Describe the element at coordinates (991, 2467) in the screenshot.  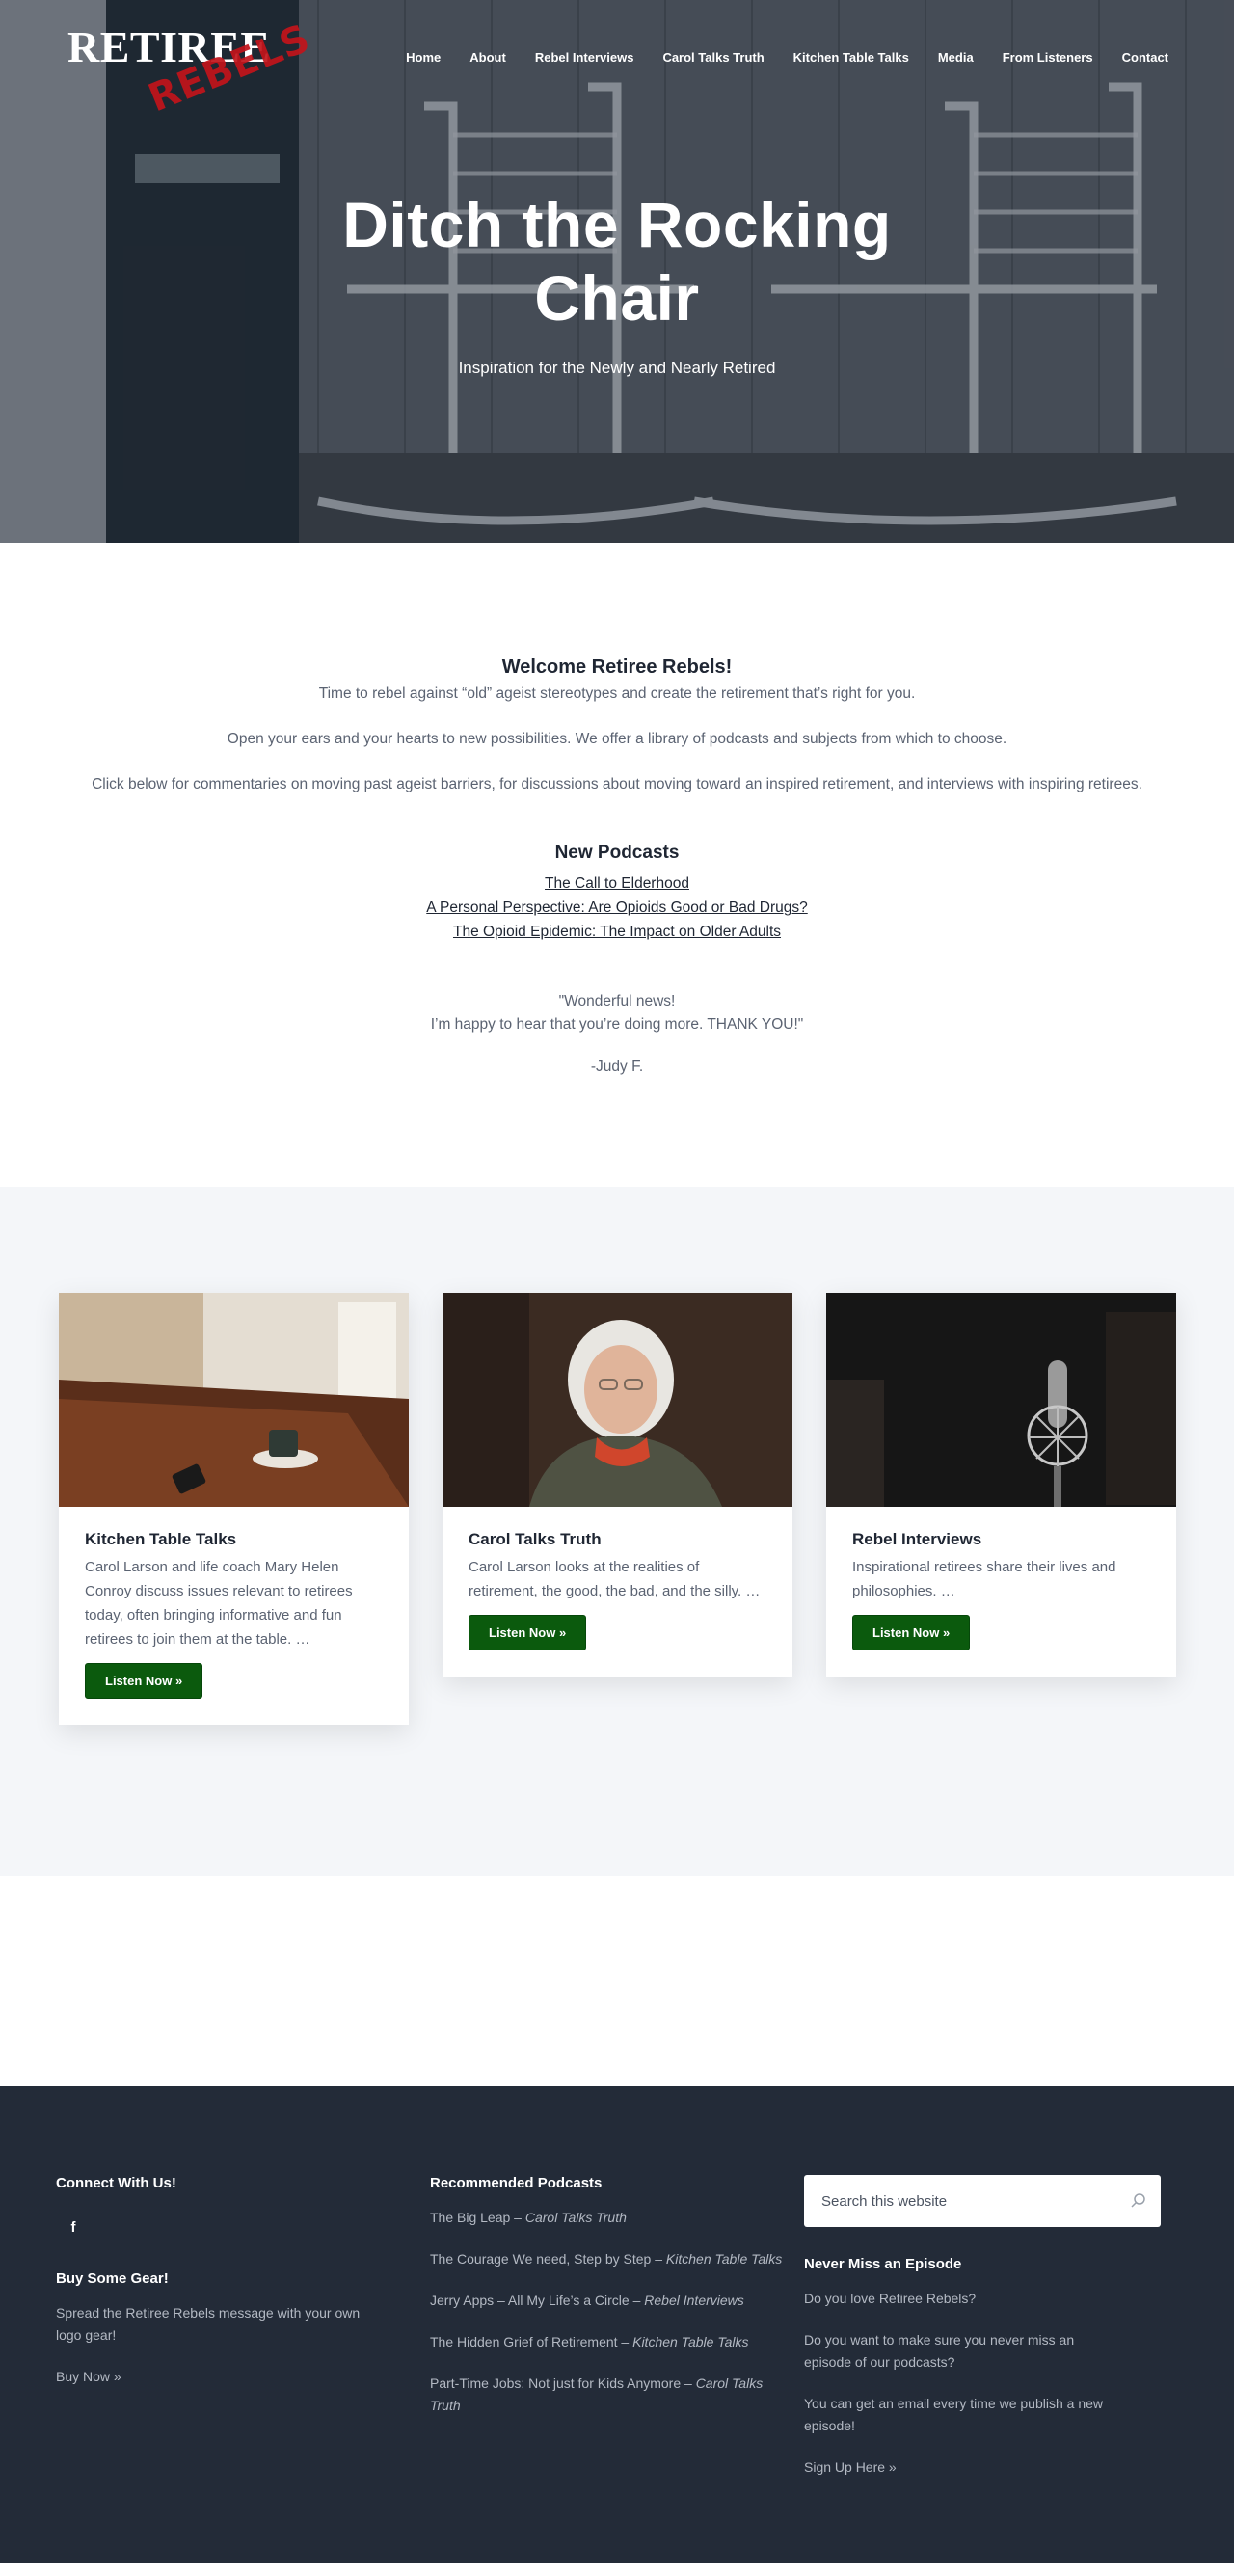
I see `sign-up-link: Sign Up Here »` at that location.